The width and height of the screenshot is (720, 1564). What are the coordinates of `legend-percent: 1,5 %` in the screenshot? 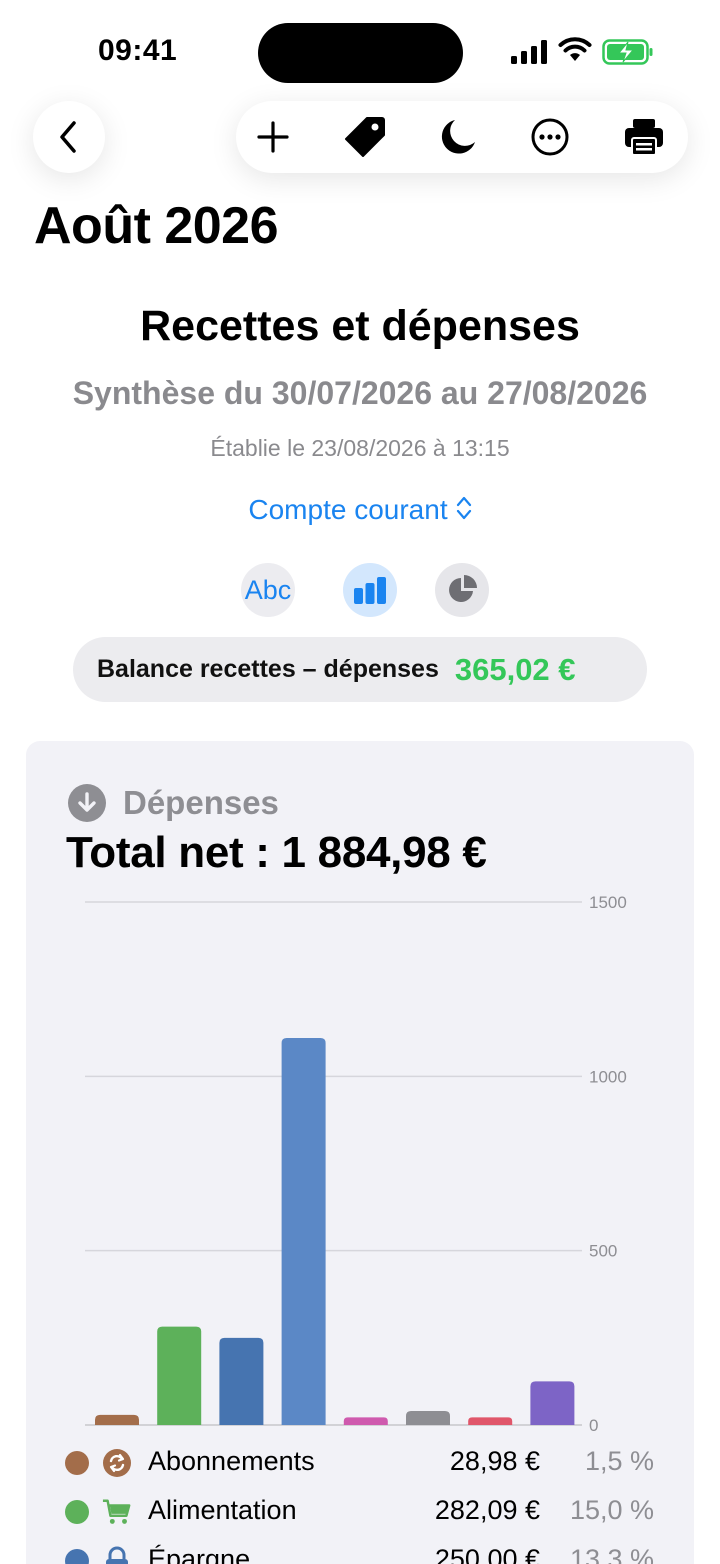 It's located at (619, 1461).